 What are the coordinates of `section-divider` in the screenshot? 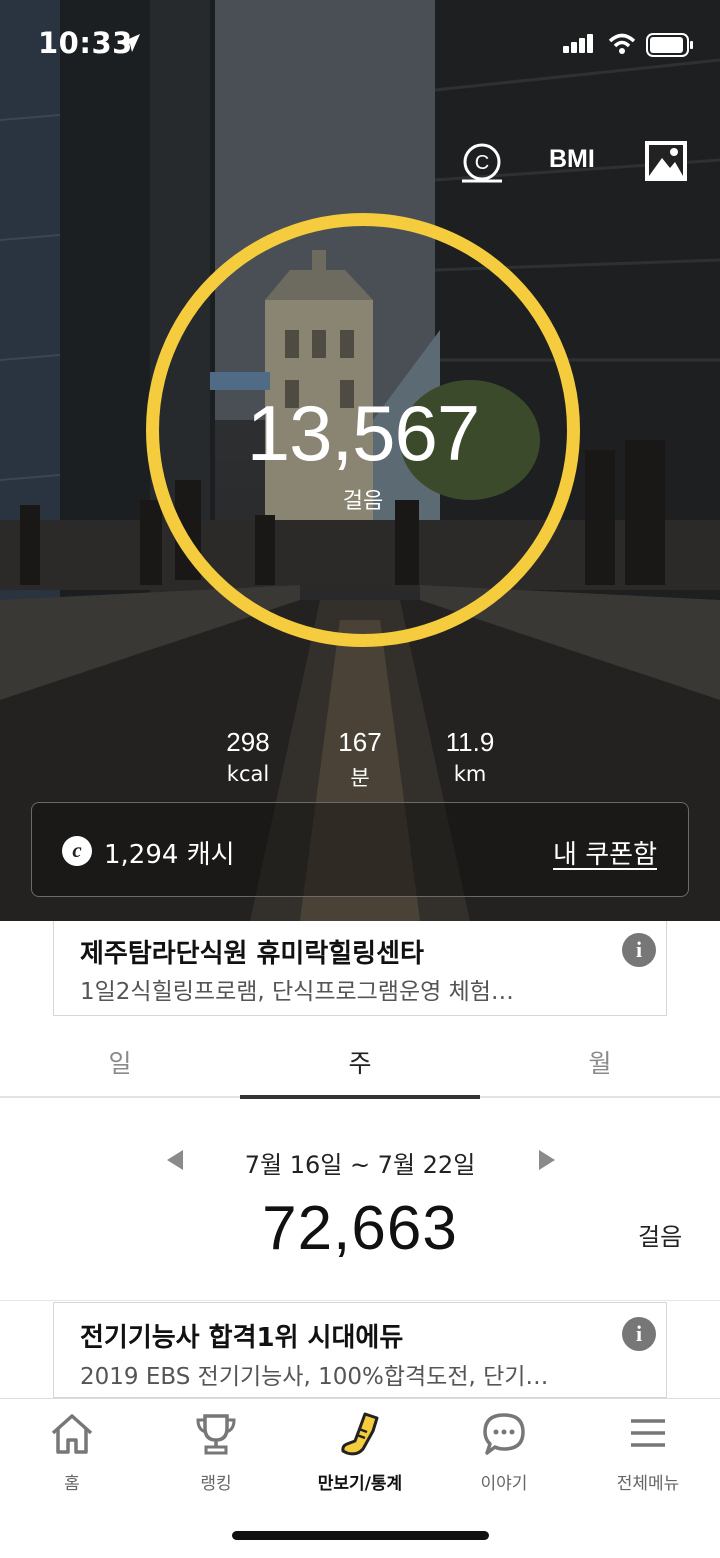 It's located at (360, 1300).